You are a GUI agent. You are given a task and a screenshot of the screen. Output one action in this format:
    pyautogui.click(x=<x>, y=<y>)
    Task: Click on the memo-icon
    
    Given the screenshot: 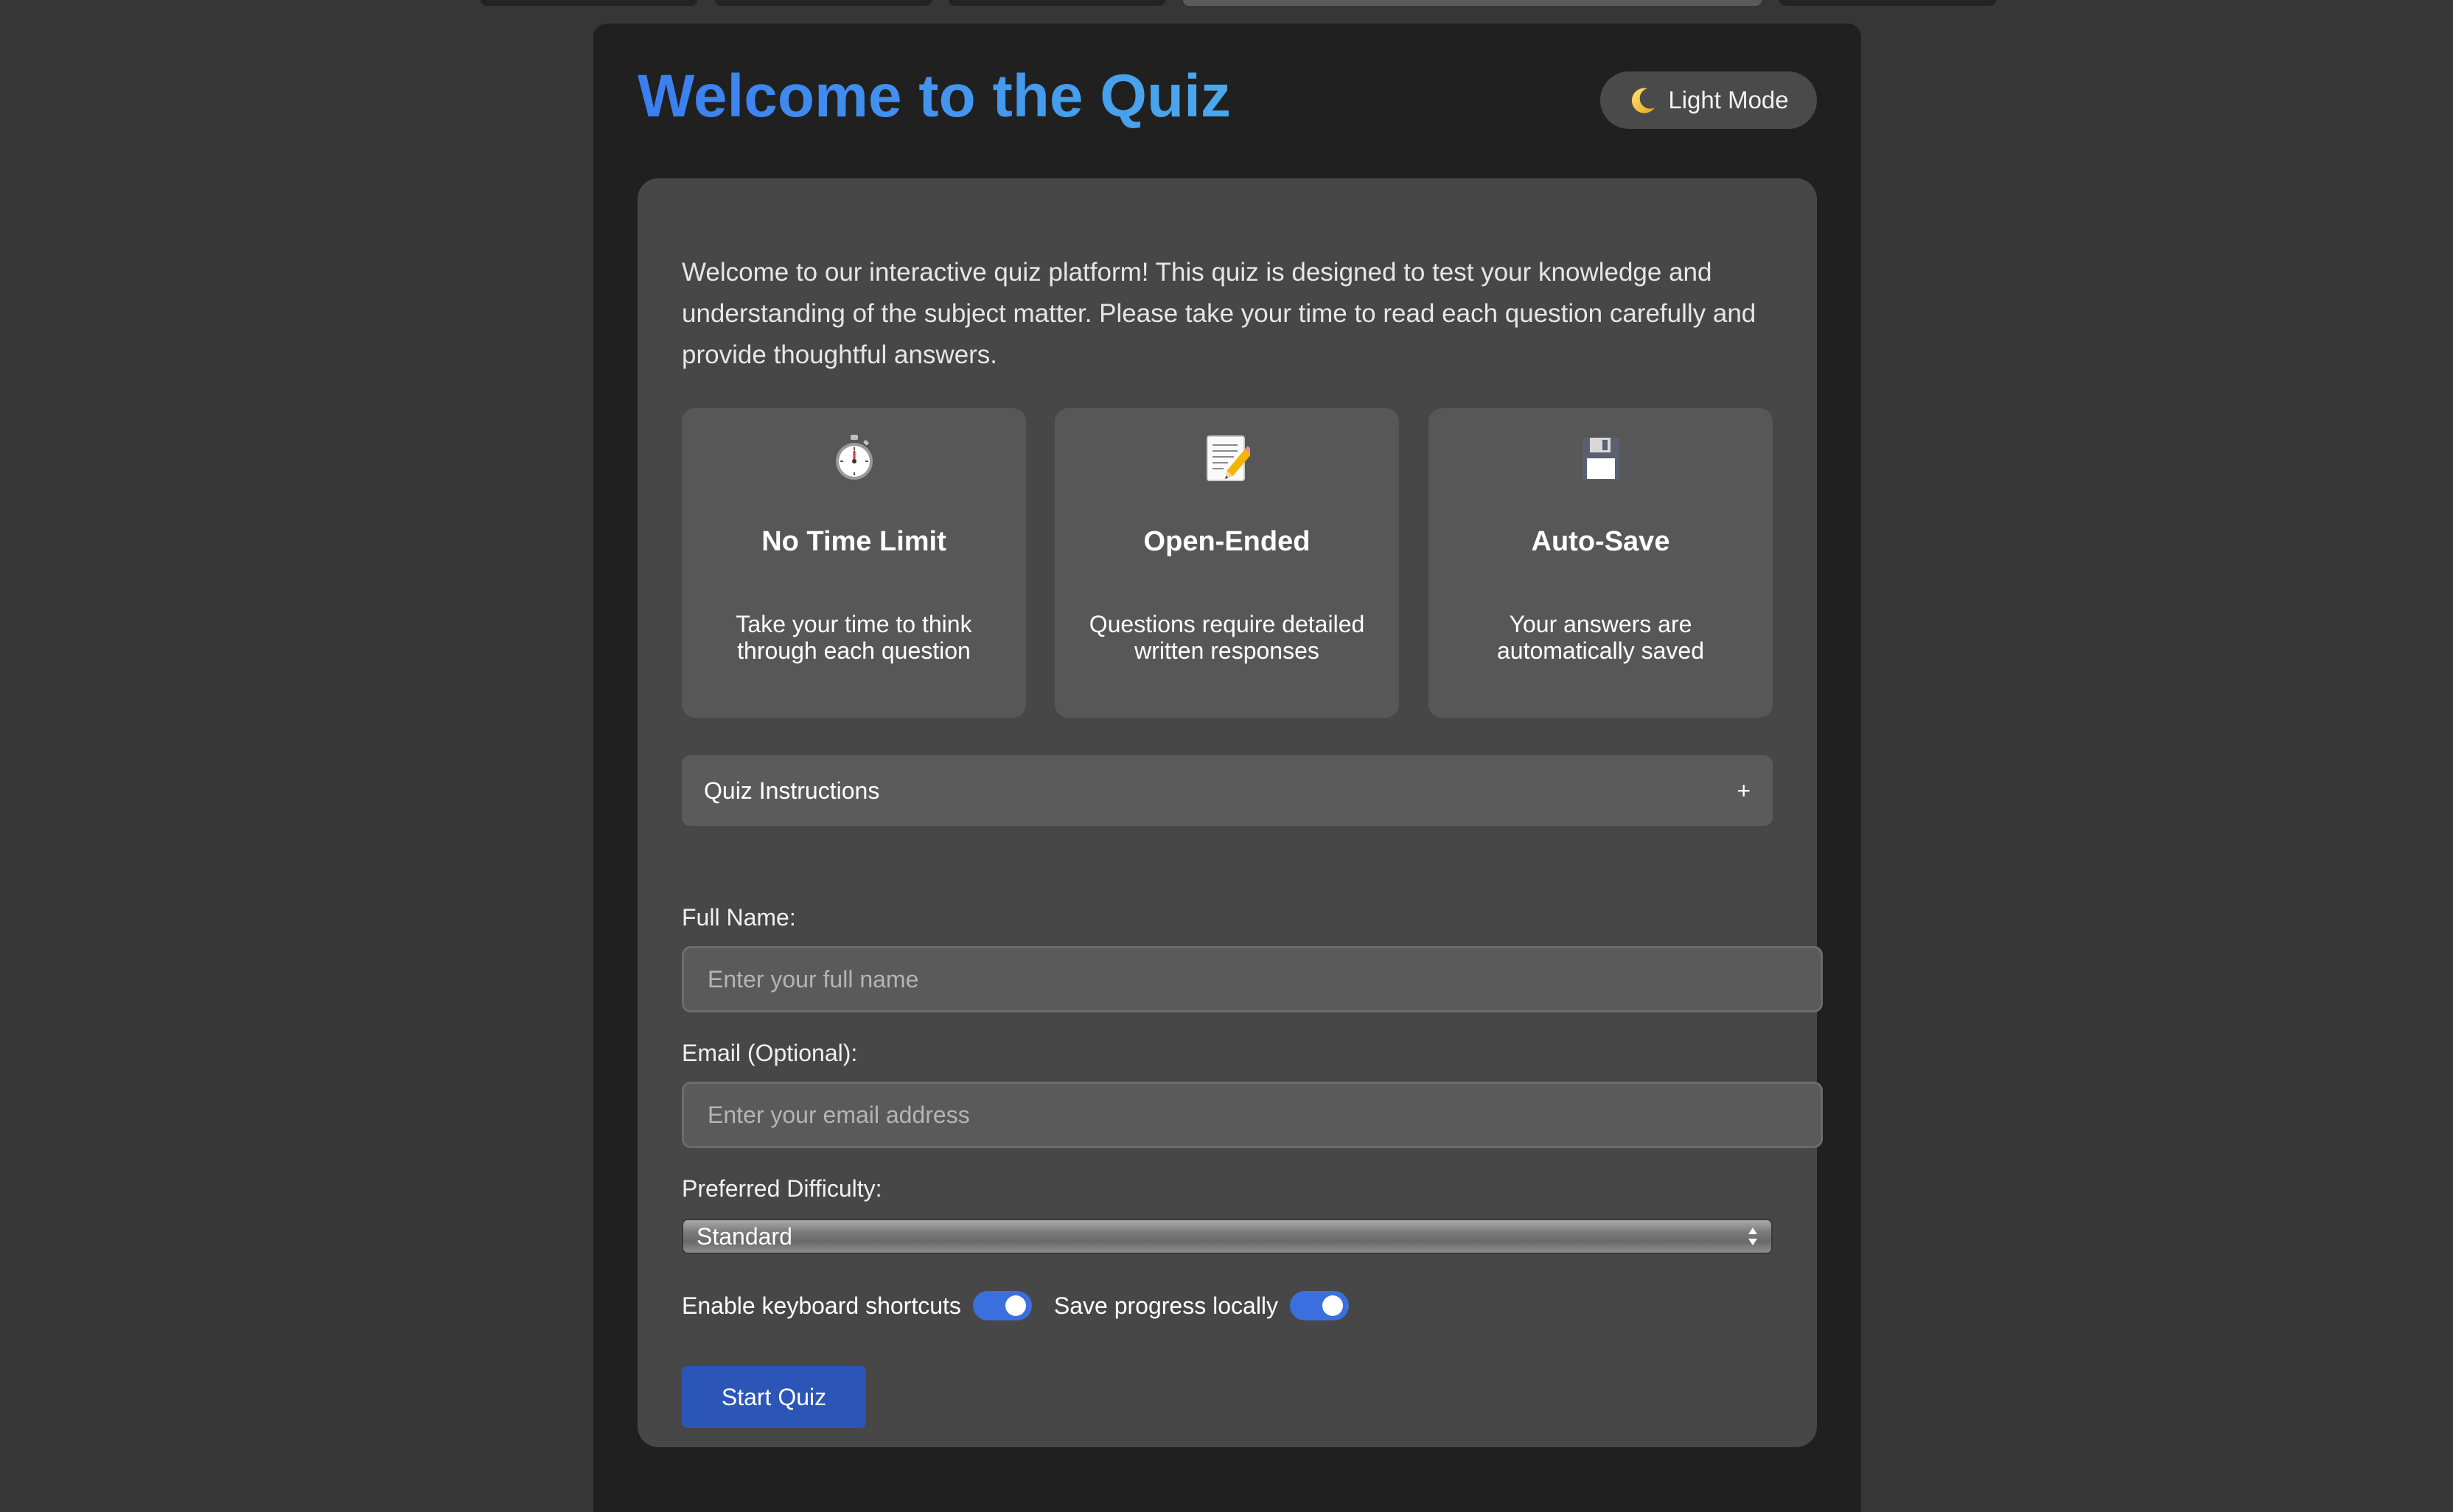 What is the action you would take?
    pyautogui.click(x=1227, y=459)
    